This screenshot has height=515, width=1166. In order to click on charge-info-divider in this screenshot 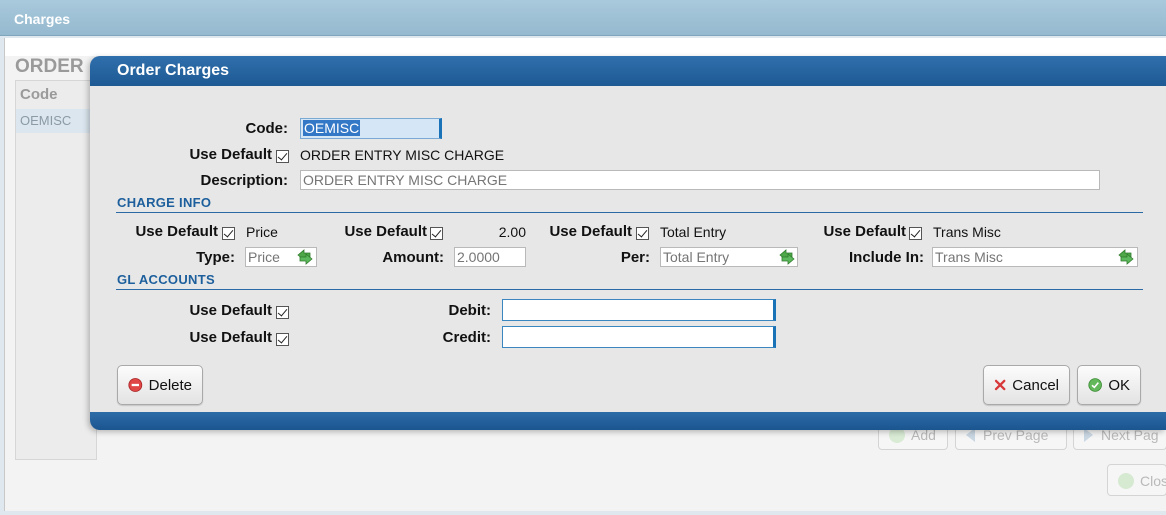, I will do `click(629, 212)`.